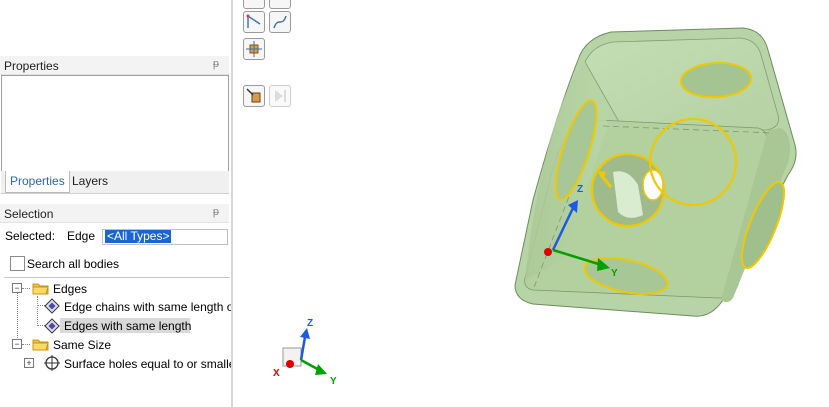 The height and width of the screenshot is (407, 829). What do you see at coordinates (148, 307) in the screenshot?
I see `tree-item-edge-chains: Edge chains with same length o` at bounding box center [148, 307].